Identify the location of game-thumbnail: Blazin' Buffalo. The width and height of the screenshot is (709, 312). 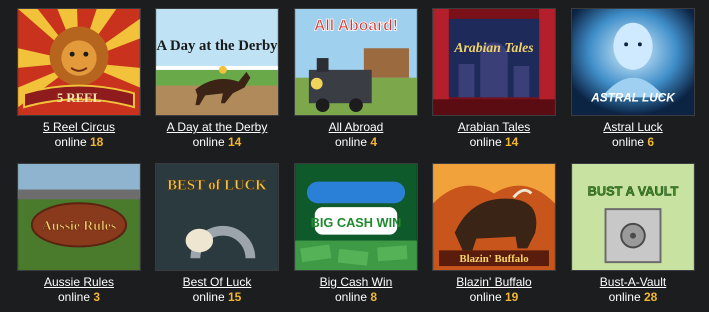
(494, 217).